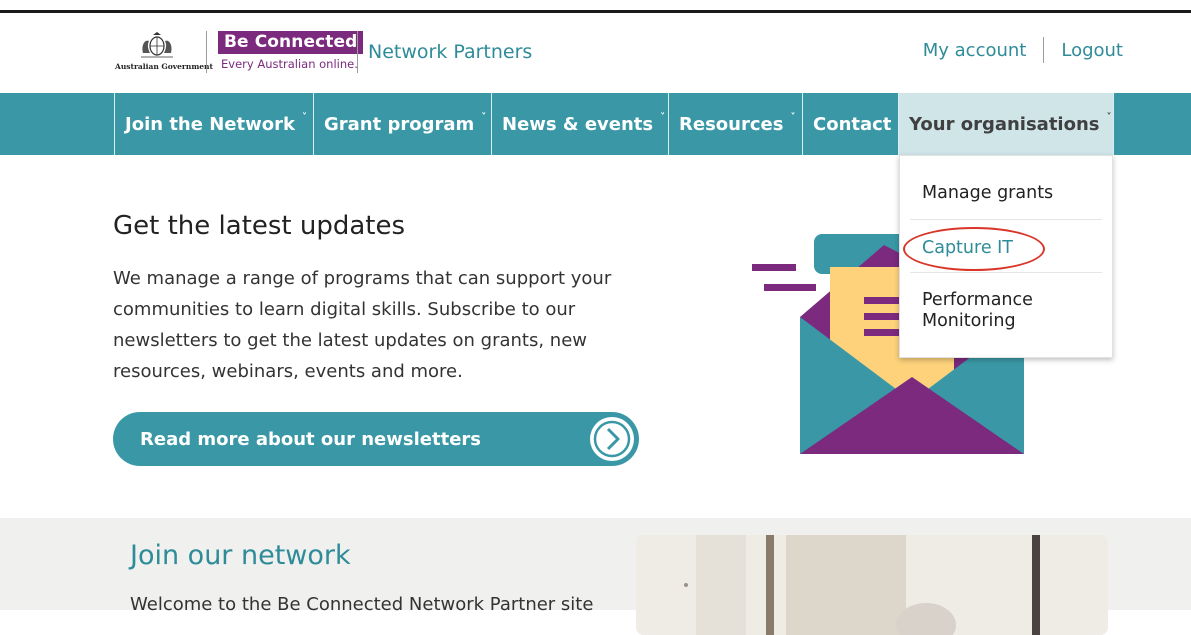 This screenshot has width=1191, height=635. I want to click on nav-item-join-the-network: Join the Network ˅, so click(213, 124).